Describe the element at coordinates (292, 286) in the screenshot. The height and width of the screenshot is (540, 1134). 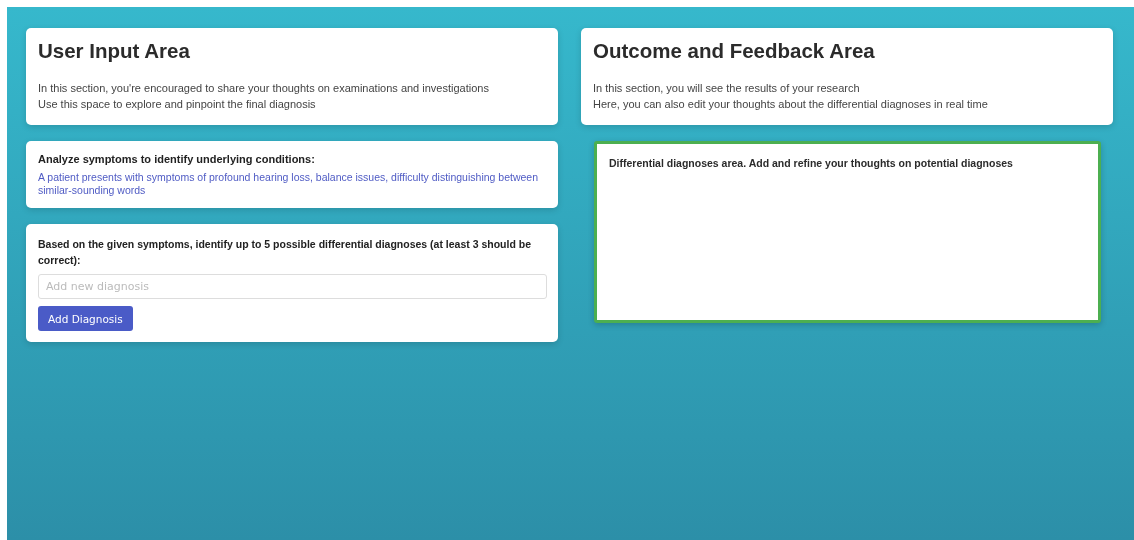
I see `diagnosis-input: Add new diagnosis` at that location.